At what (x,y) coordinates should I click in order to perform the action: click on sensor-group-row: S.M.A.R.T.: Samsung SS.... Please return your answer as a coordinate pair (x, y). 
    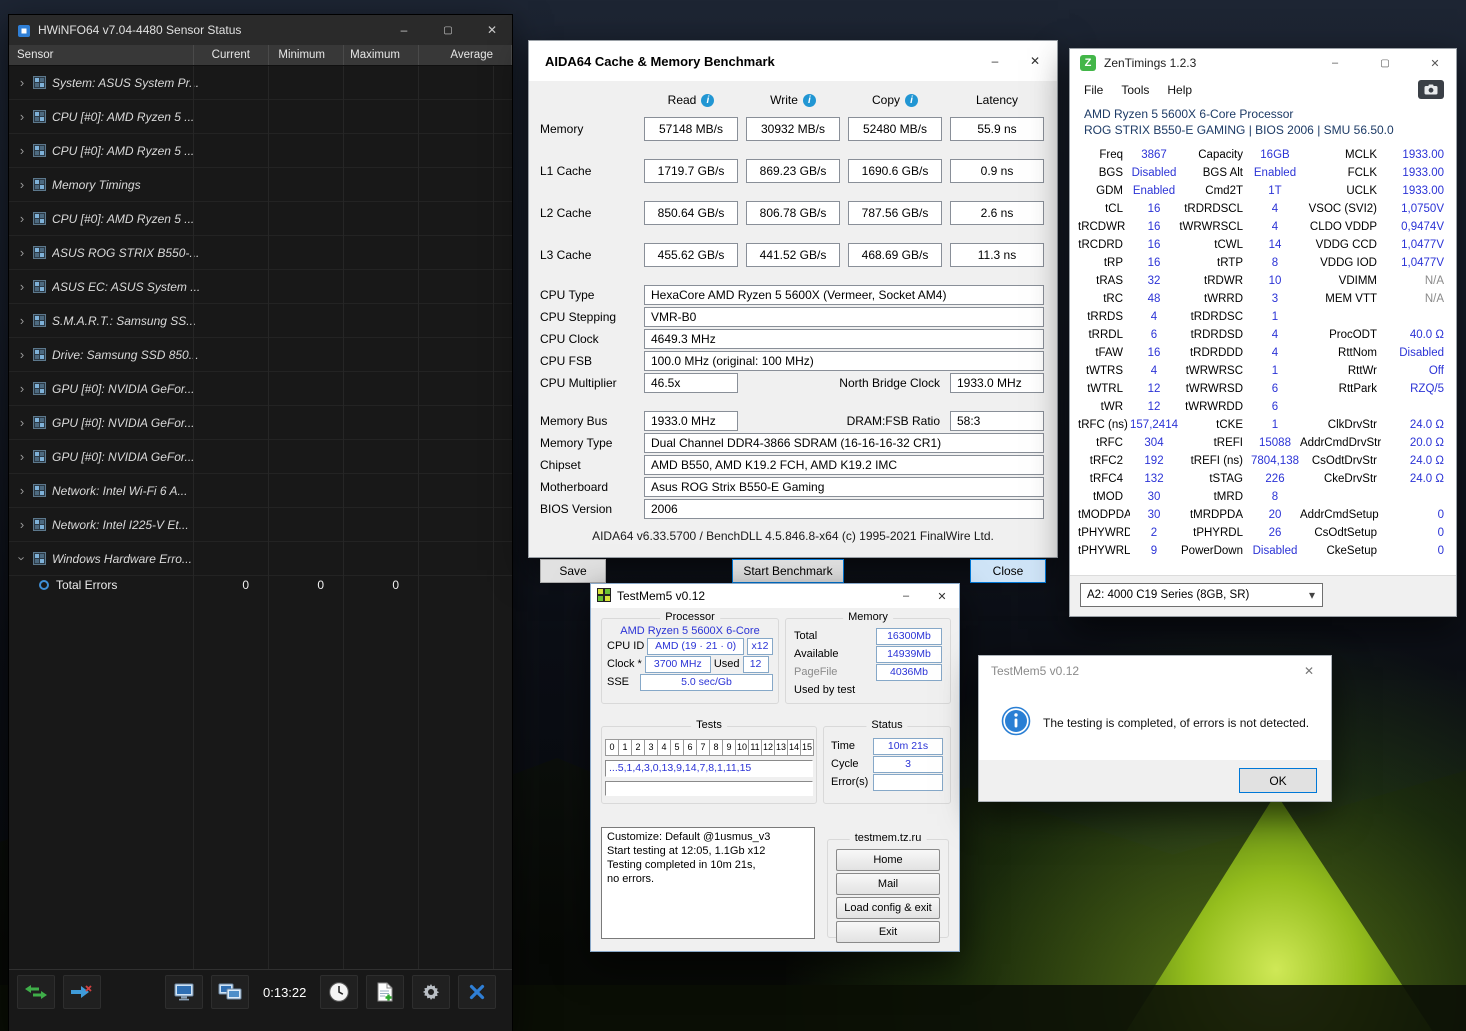
    Looking at the image, I should click on (260, 321).